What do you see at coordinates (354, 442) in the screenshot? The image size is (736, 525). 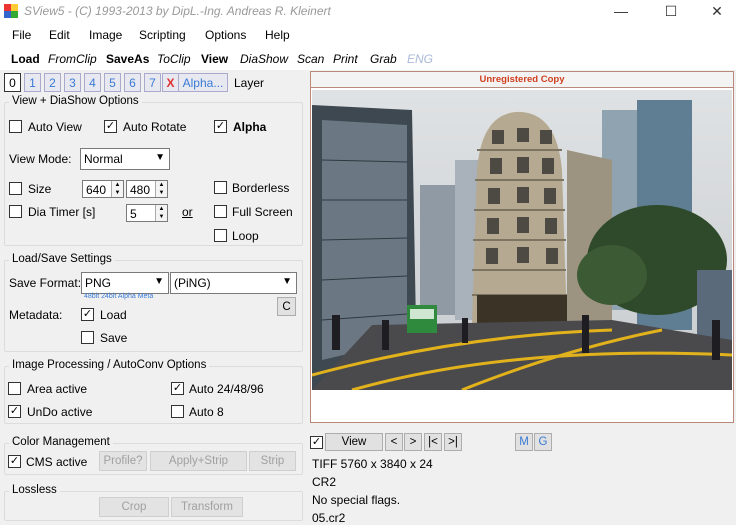 I see `view-button: View` at bounding box center [354, 442].